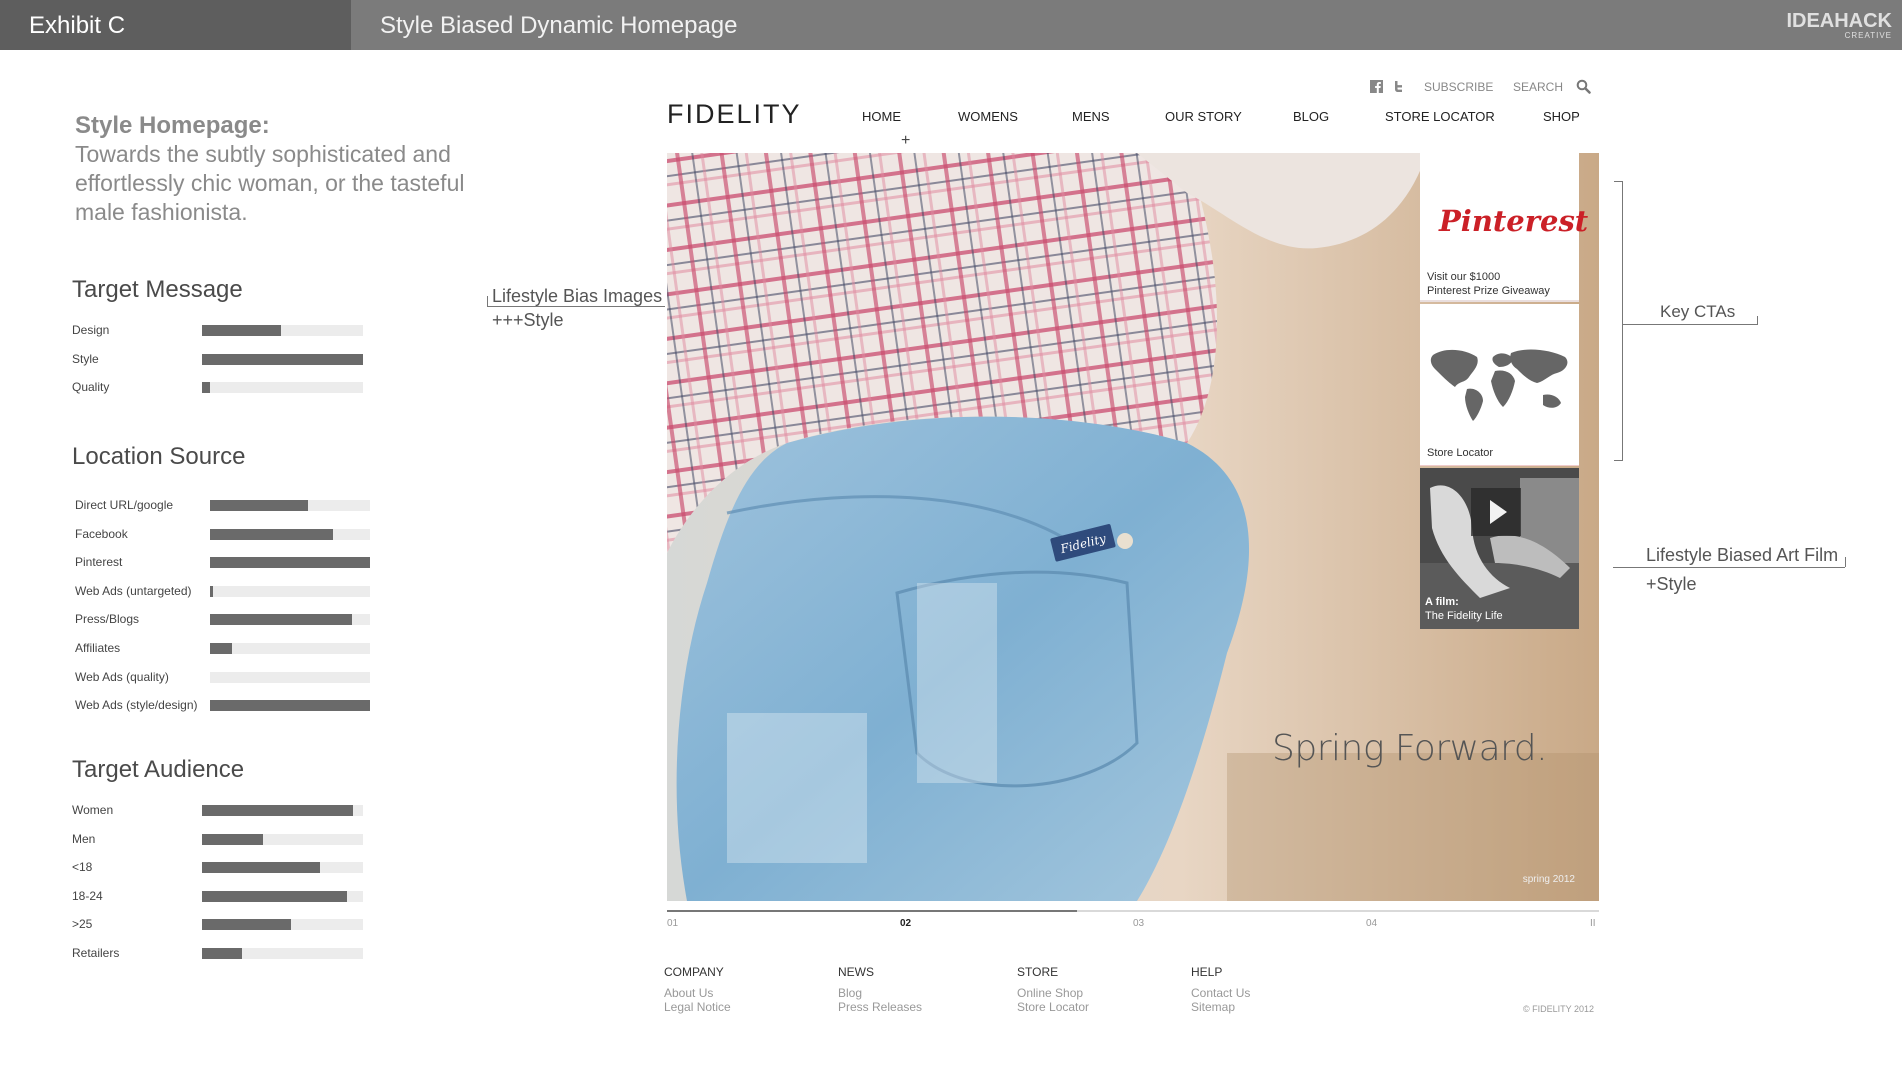 The width and height of the screenshot is (1902, 1080). What do you see at coordinates (688, 993) in the screenshot?
I see `footer-link-about-us: About Us` at bounding box center [688, 993].